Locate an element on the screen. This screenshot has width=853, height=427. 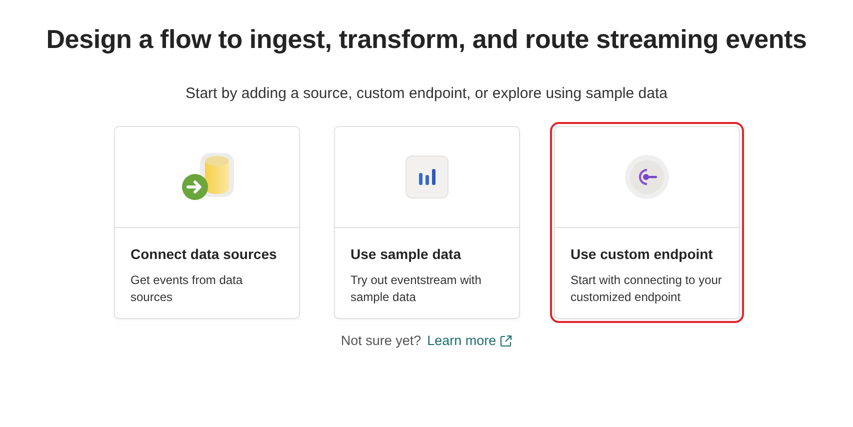
card-title: Use custom endpoint is located at coordinates (642, 254).